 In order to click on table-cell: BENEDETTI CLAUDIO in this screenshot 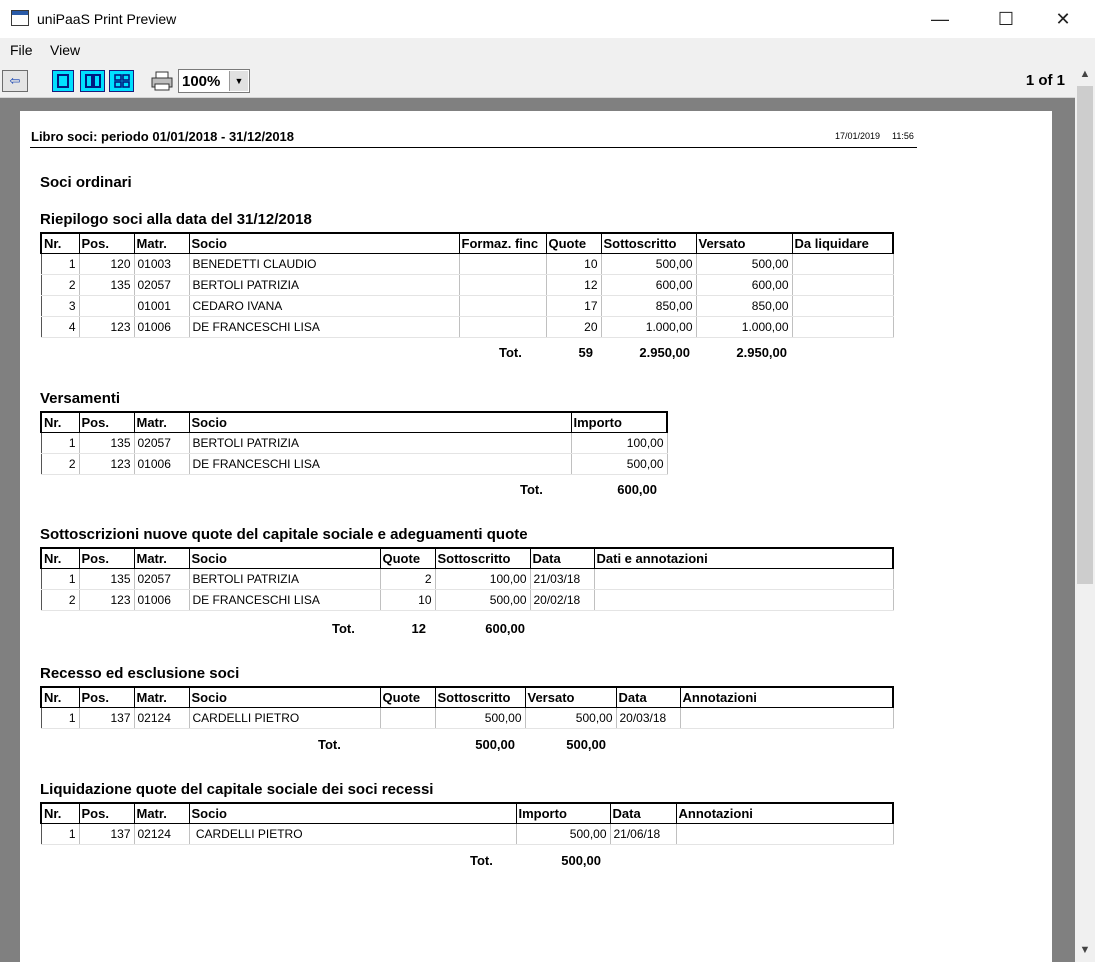, I will do `click(324, 264)`.